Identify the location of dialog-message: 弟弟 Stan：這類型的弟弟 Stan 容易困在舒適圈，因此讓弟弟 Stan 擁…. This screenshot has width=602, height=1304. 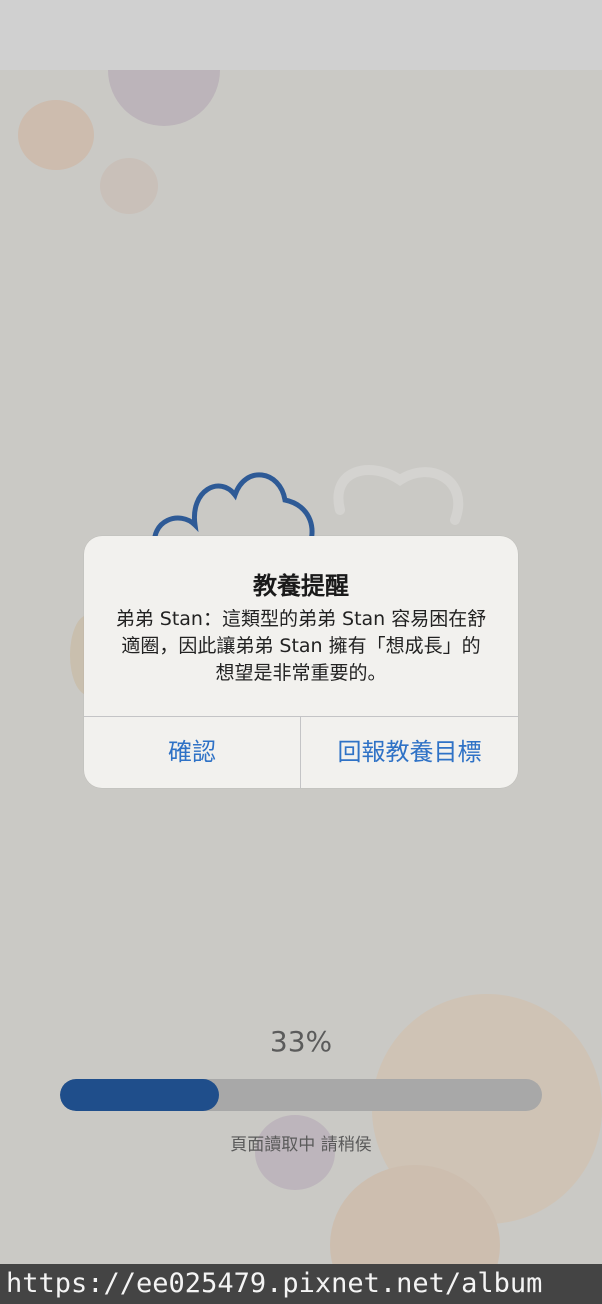
(301, 646).